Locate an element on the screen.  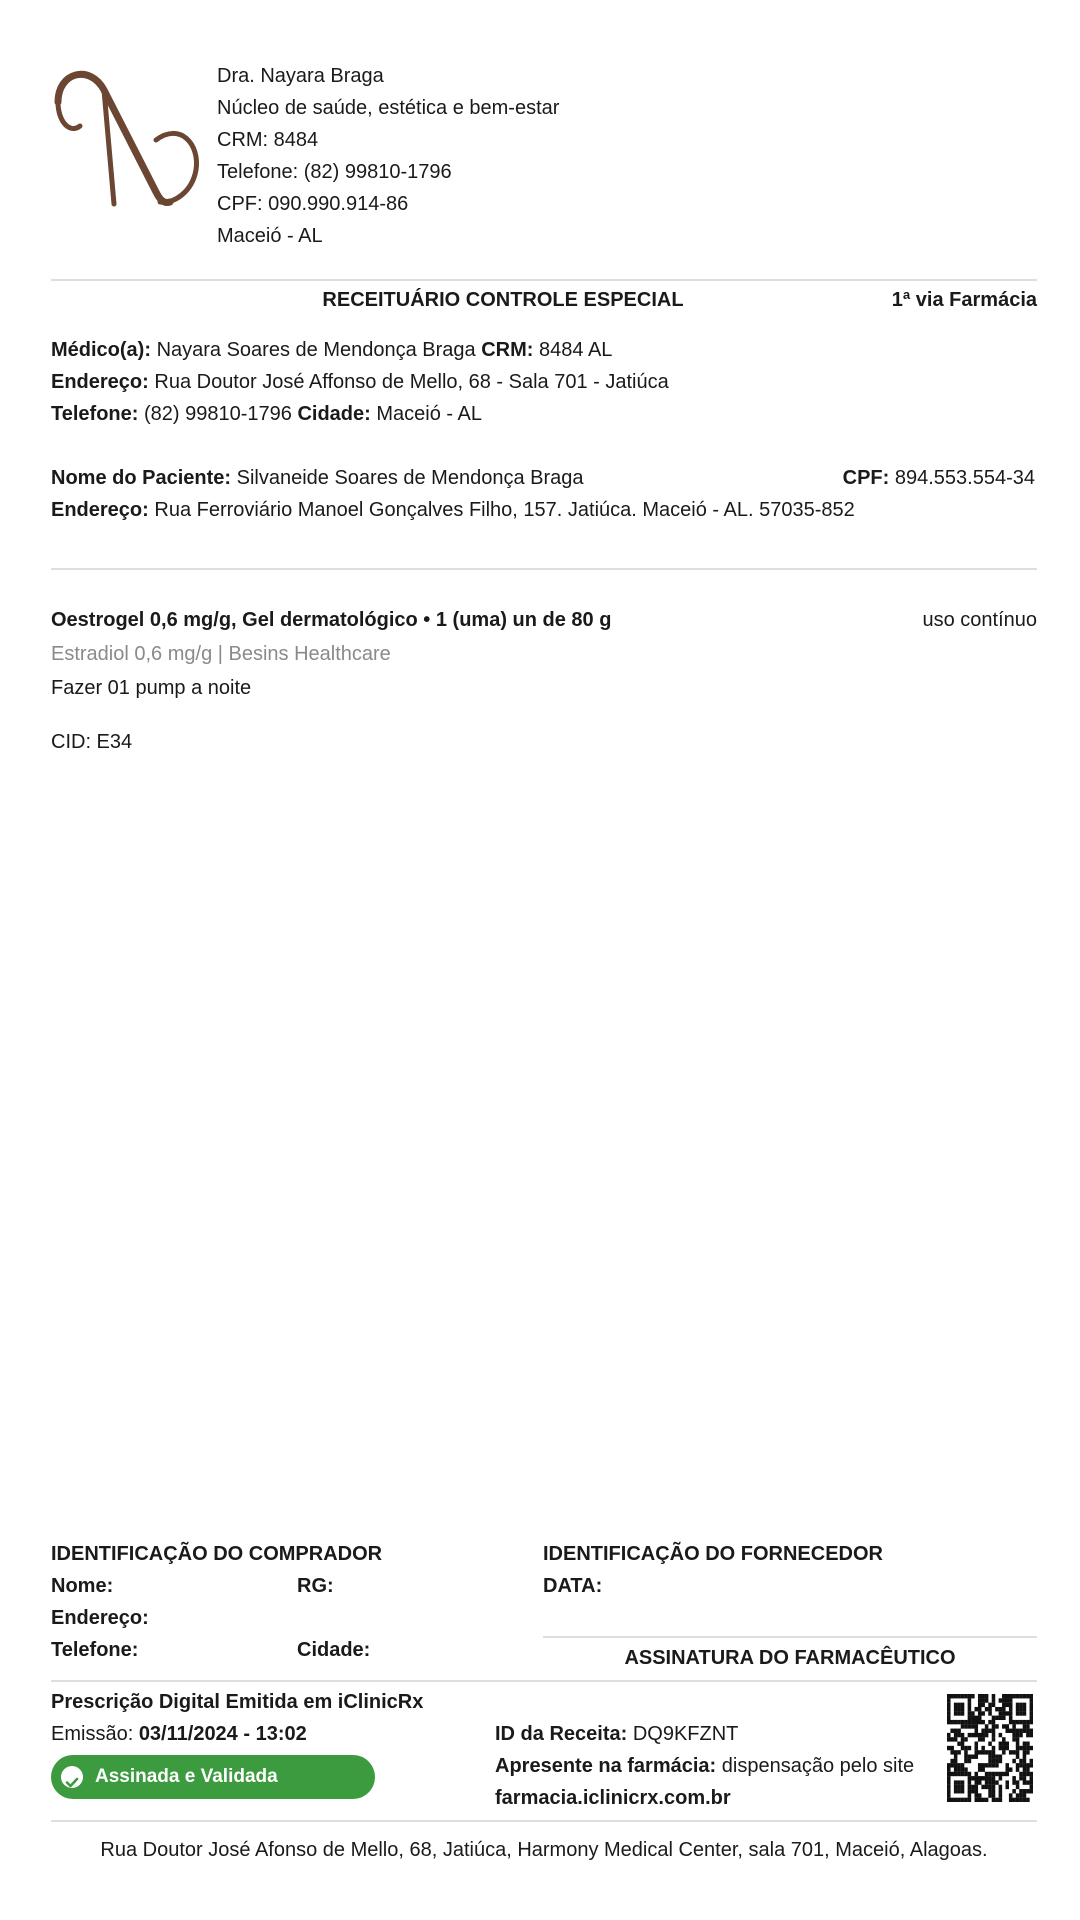
pharmacy-site-link: farmacia.iclinicrx.com.br is located at coordinates (613, 1798).